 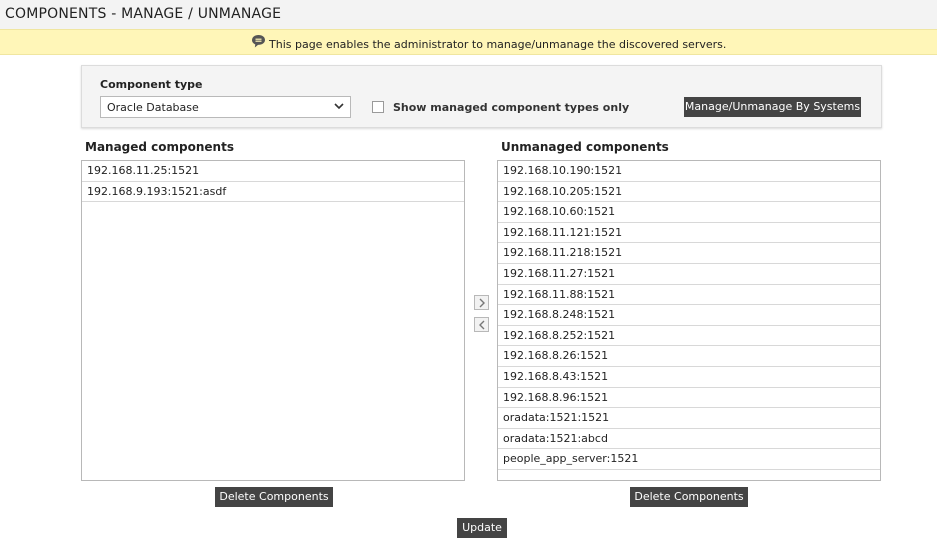 I want to click on list-item: 192.168.11.121:1521, so click(x=689, y=233).